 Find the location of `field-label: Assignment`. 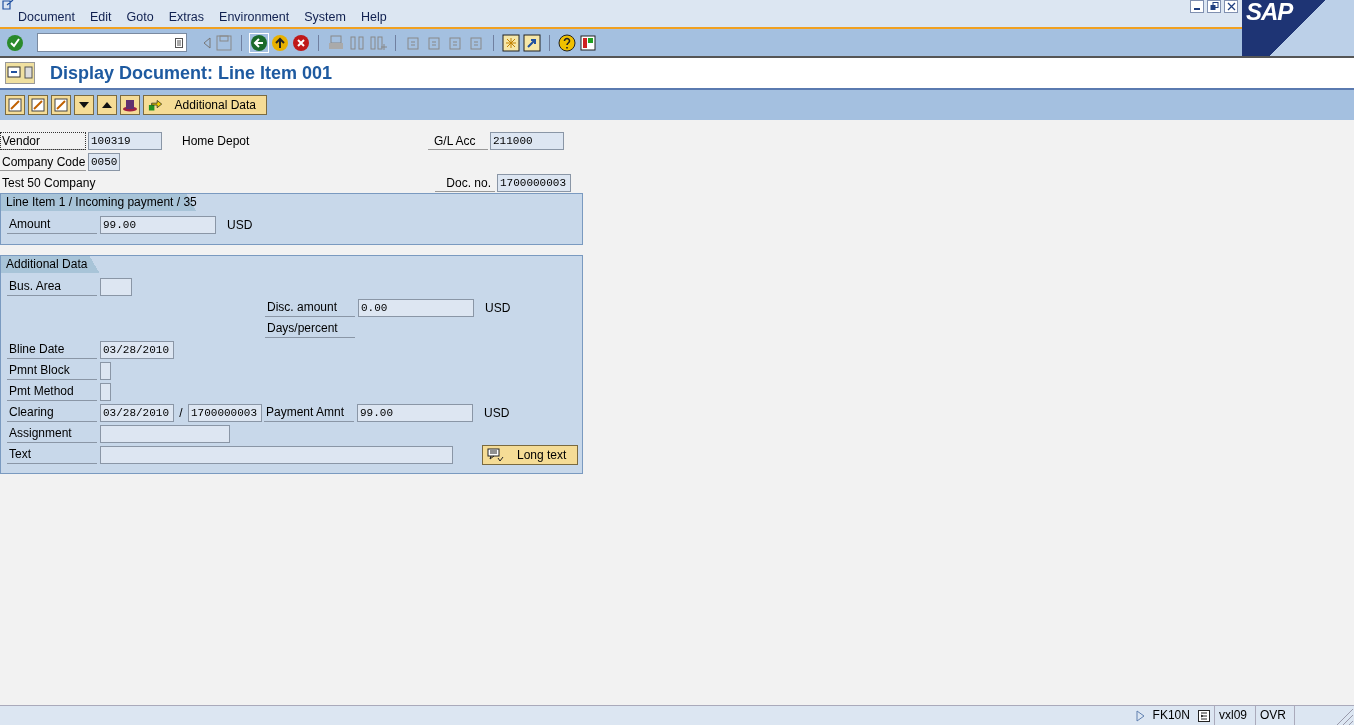

field-label: Assignment is located at coordinates (52, 433).